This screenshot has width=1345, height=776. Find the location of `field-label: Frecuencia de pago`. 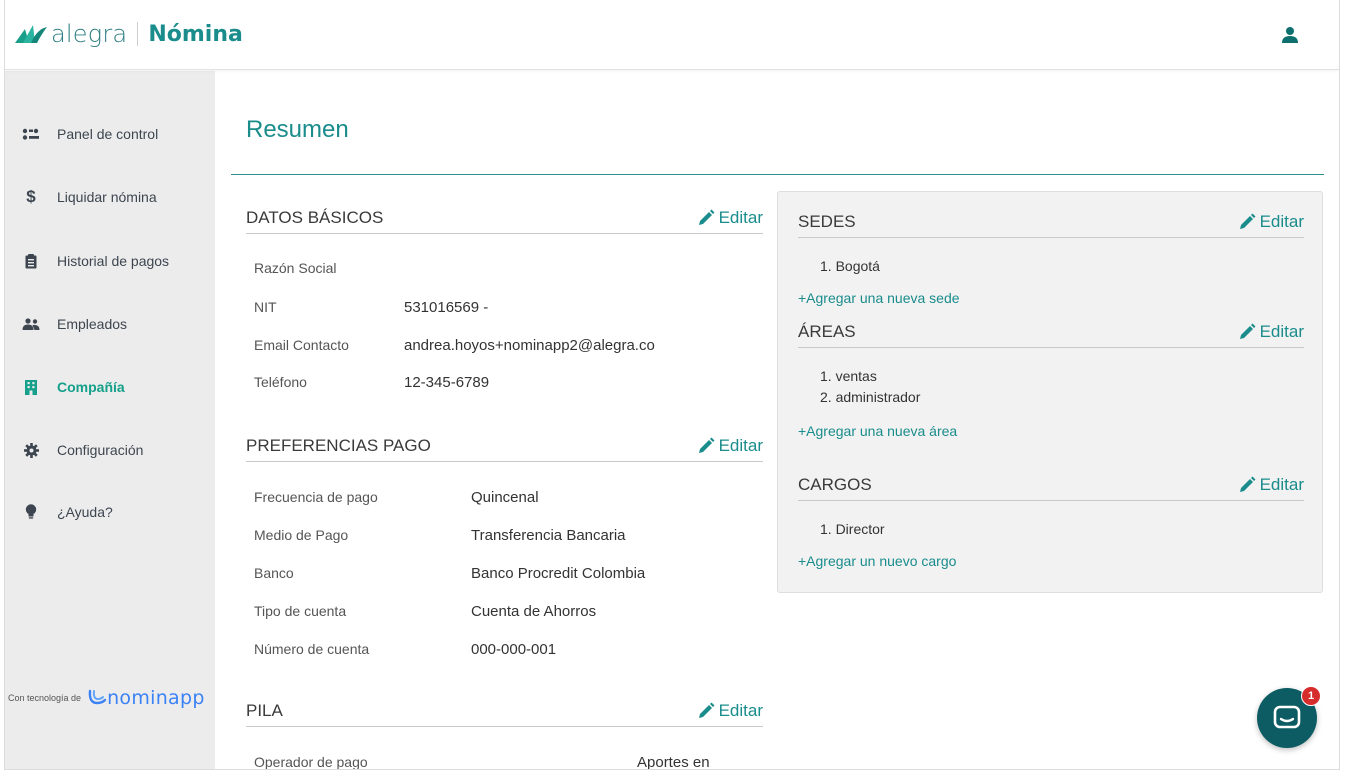

field-label: Frecuencia de pago is located at coordinates (316, 497).